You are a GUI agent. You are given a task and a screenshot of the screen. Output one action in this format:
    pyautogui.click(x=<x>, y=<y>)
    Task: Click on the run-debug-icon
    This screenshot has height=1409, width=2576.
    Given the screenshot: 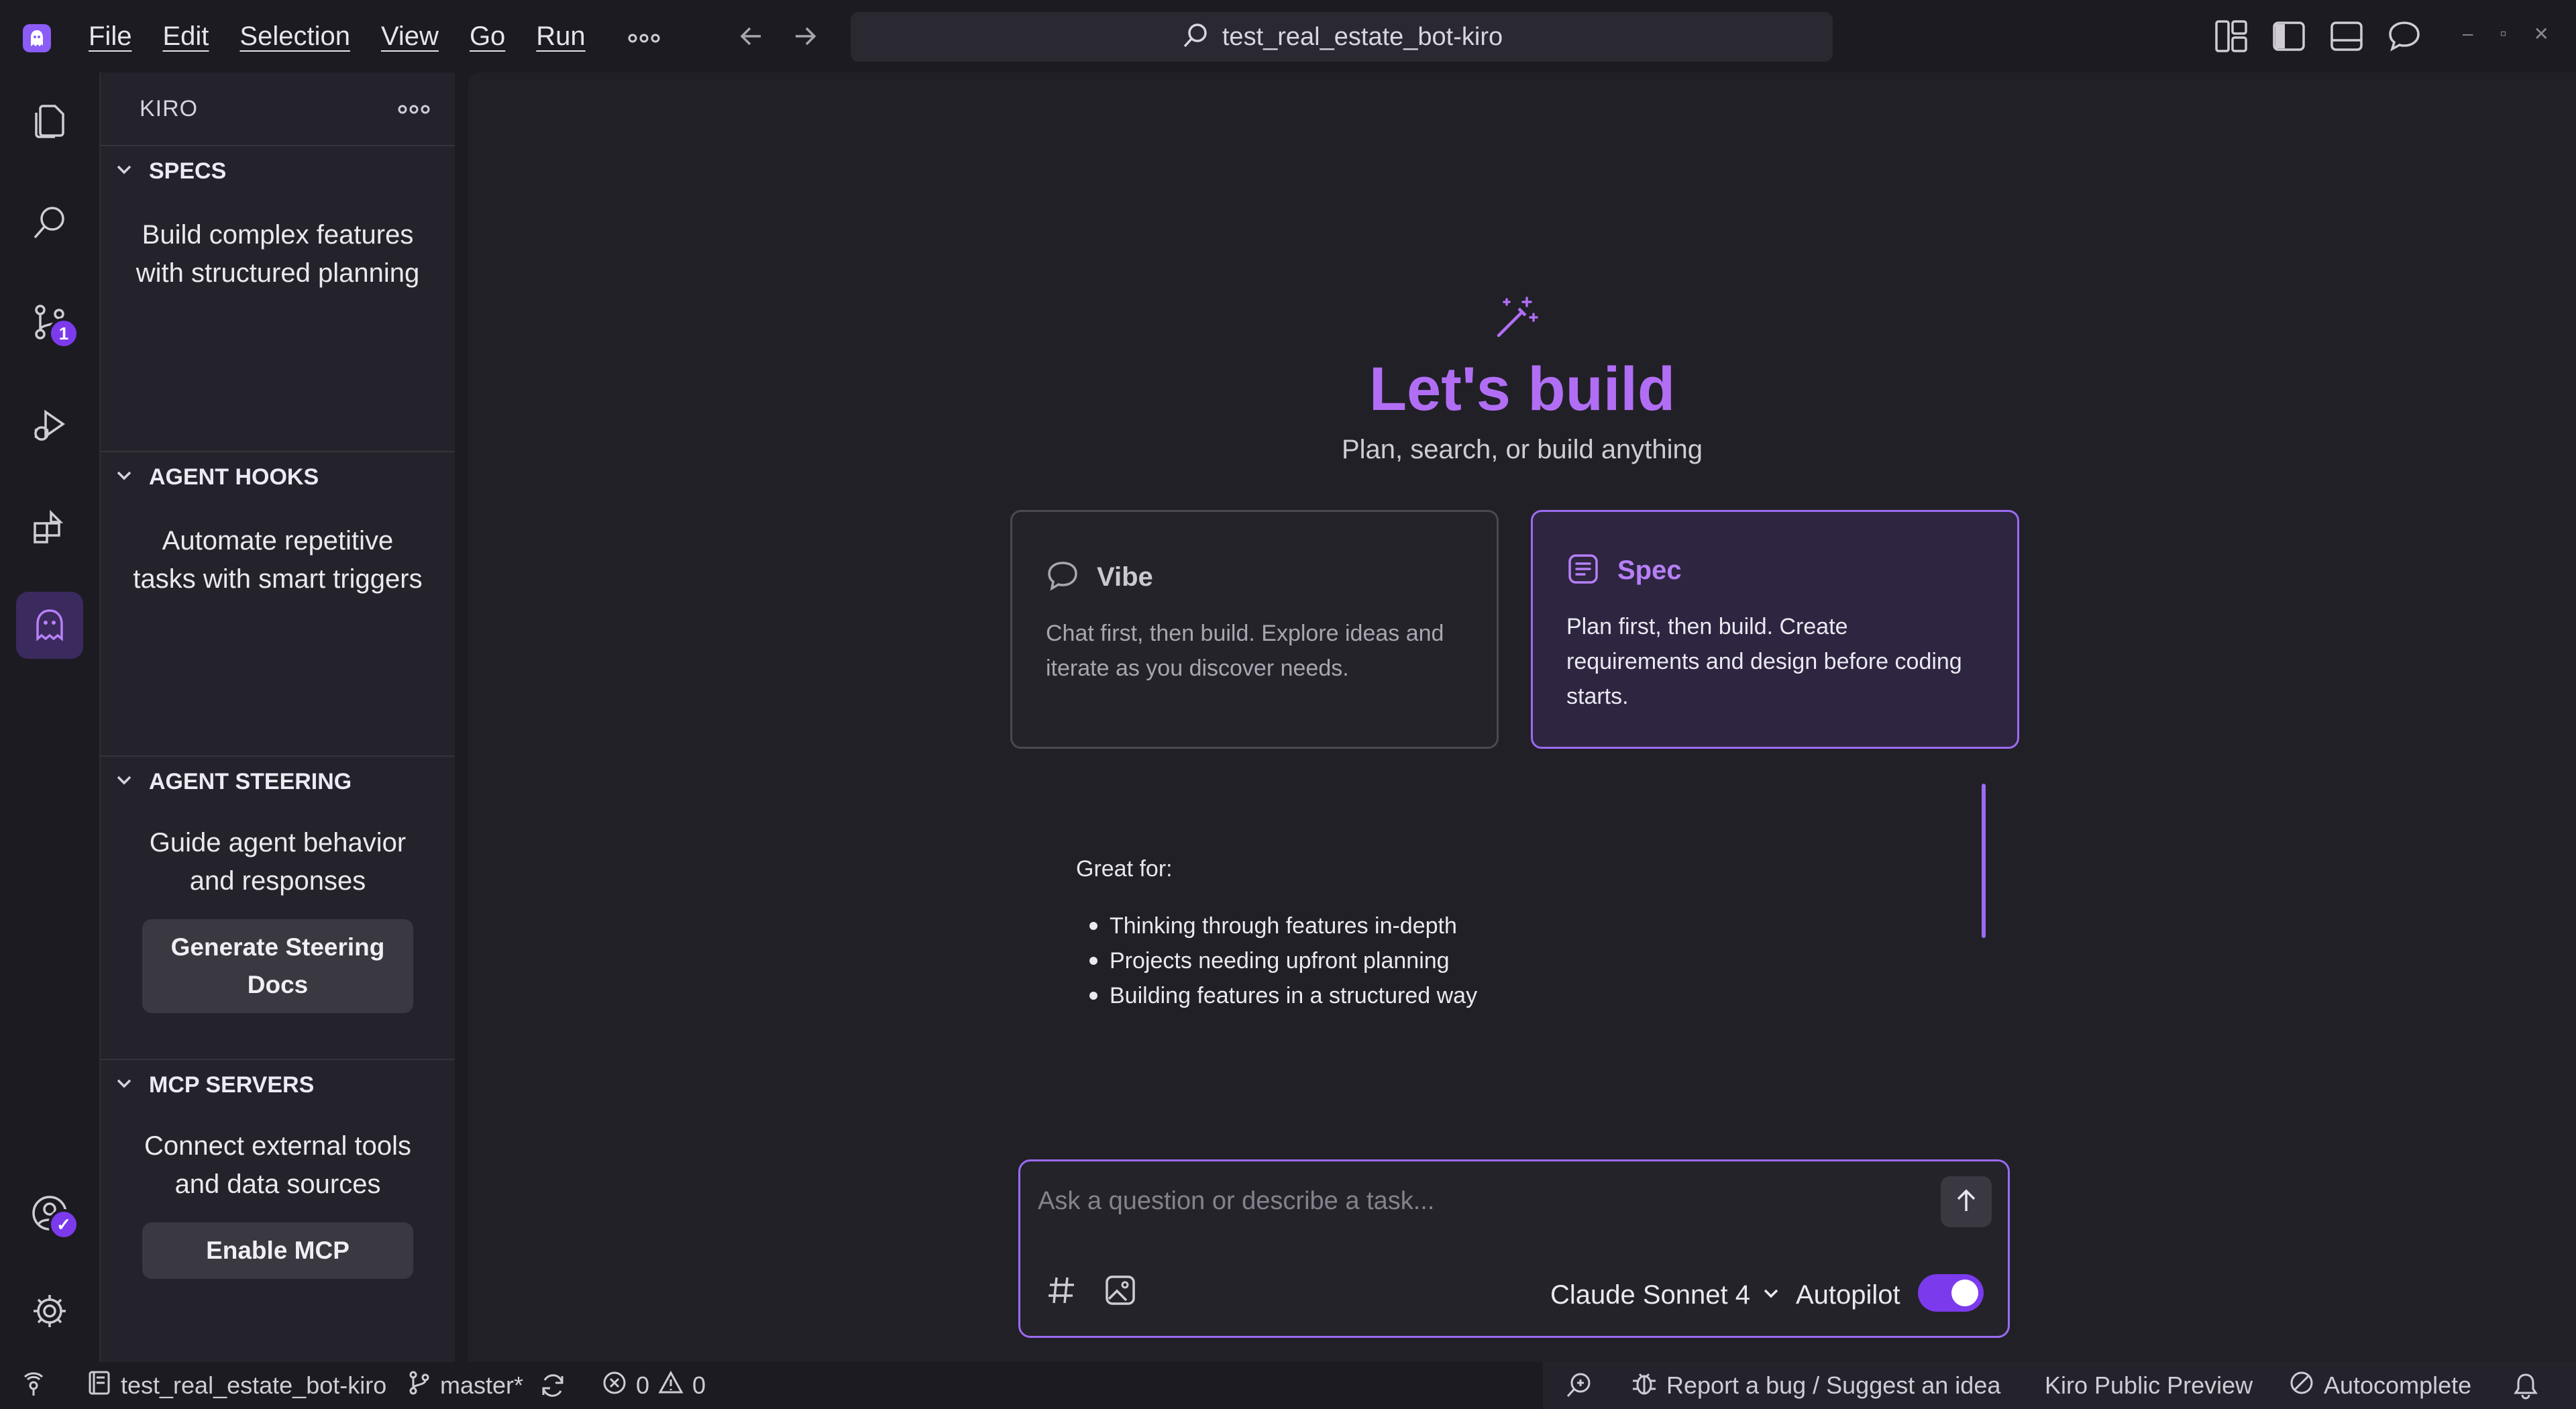 What is the action you would take?
    pyautogui.click(x=49, y=425)
    